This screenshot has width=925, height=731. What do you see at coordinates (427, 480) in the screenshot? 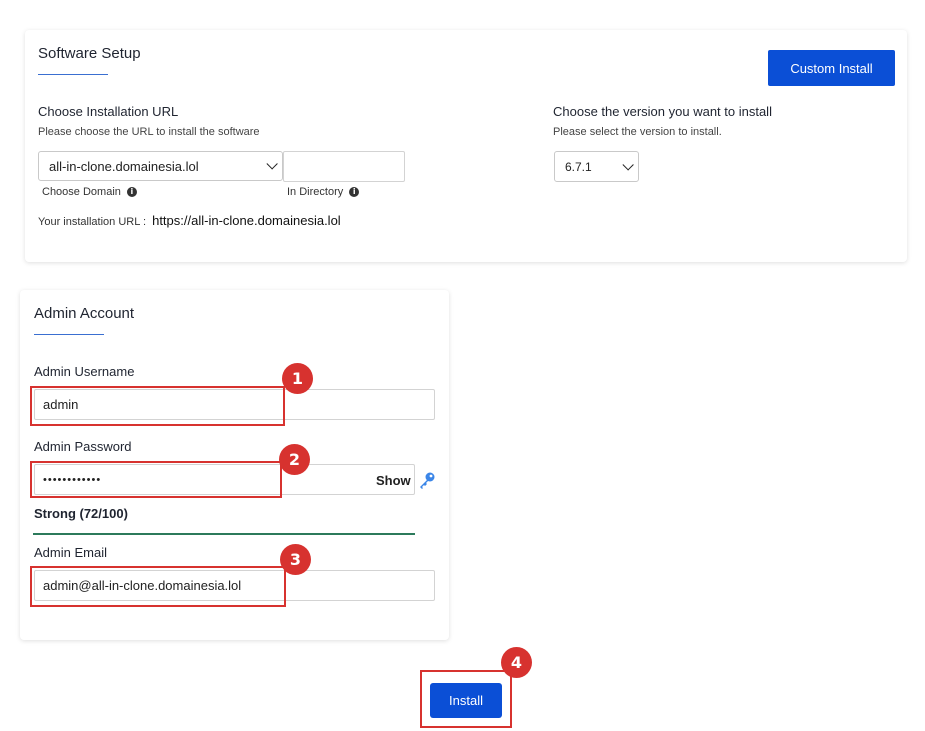
I see `key-icon` at bounding box center [427, 480].